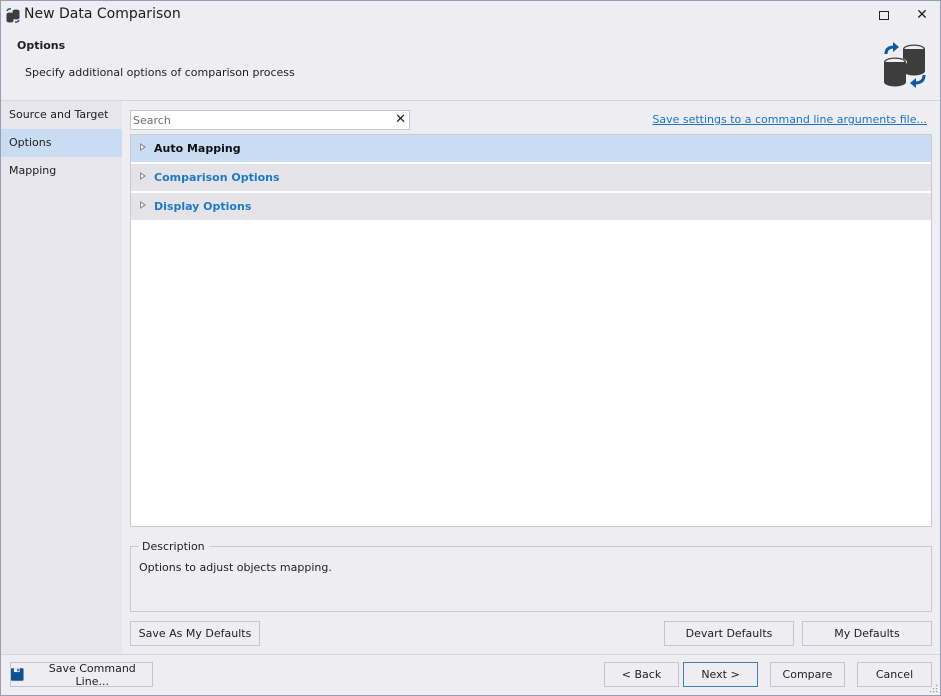  I want to click on close-button: ✕, so click(922, 15).